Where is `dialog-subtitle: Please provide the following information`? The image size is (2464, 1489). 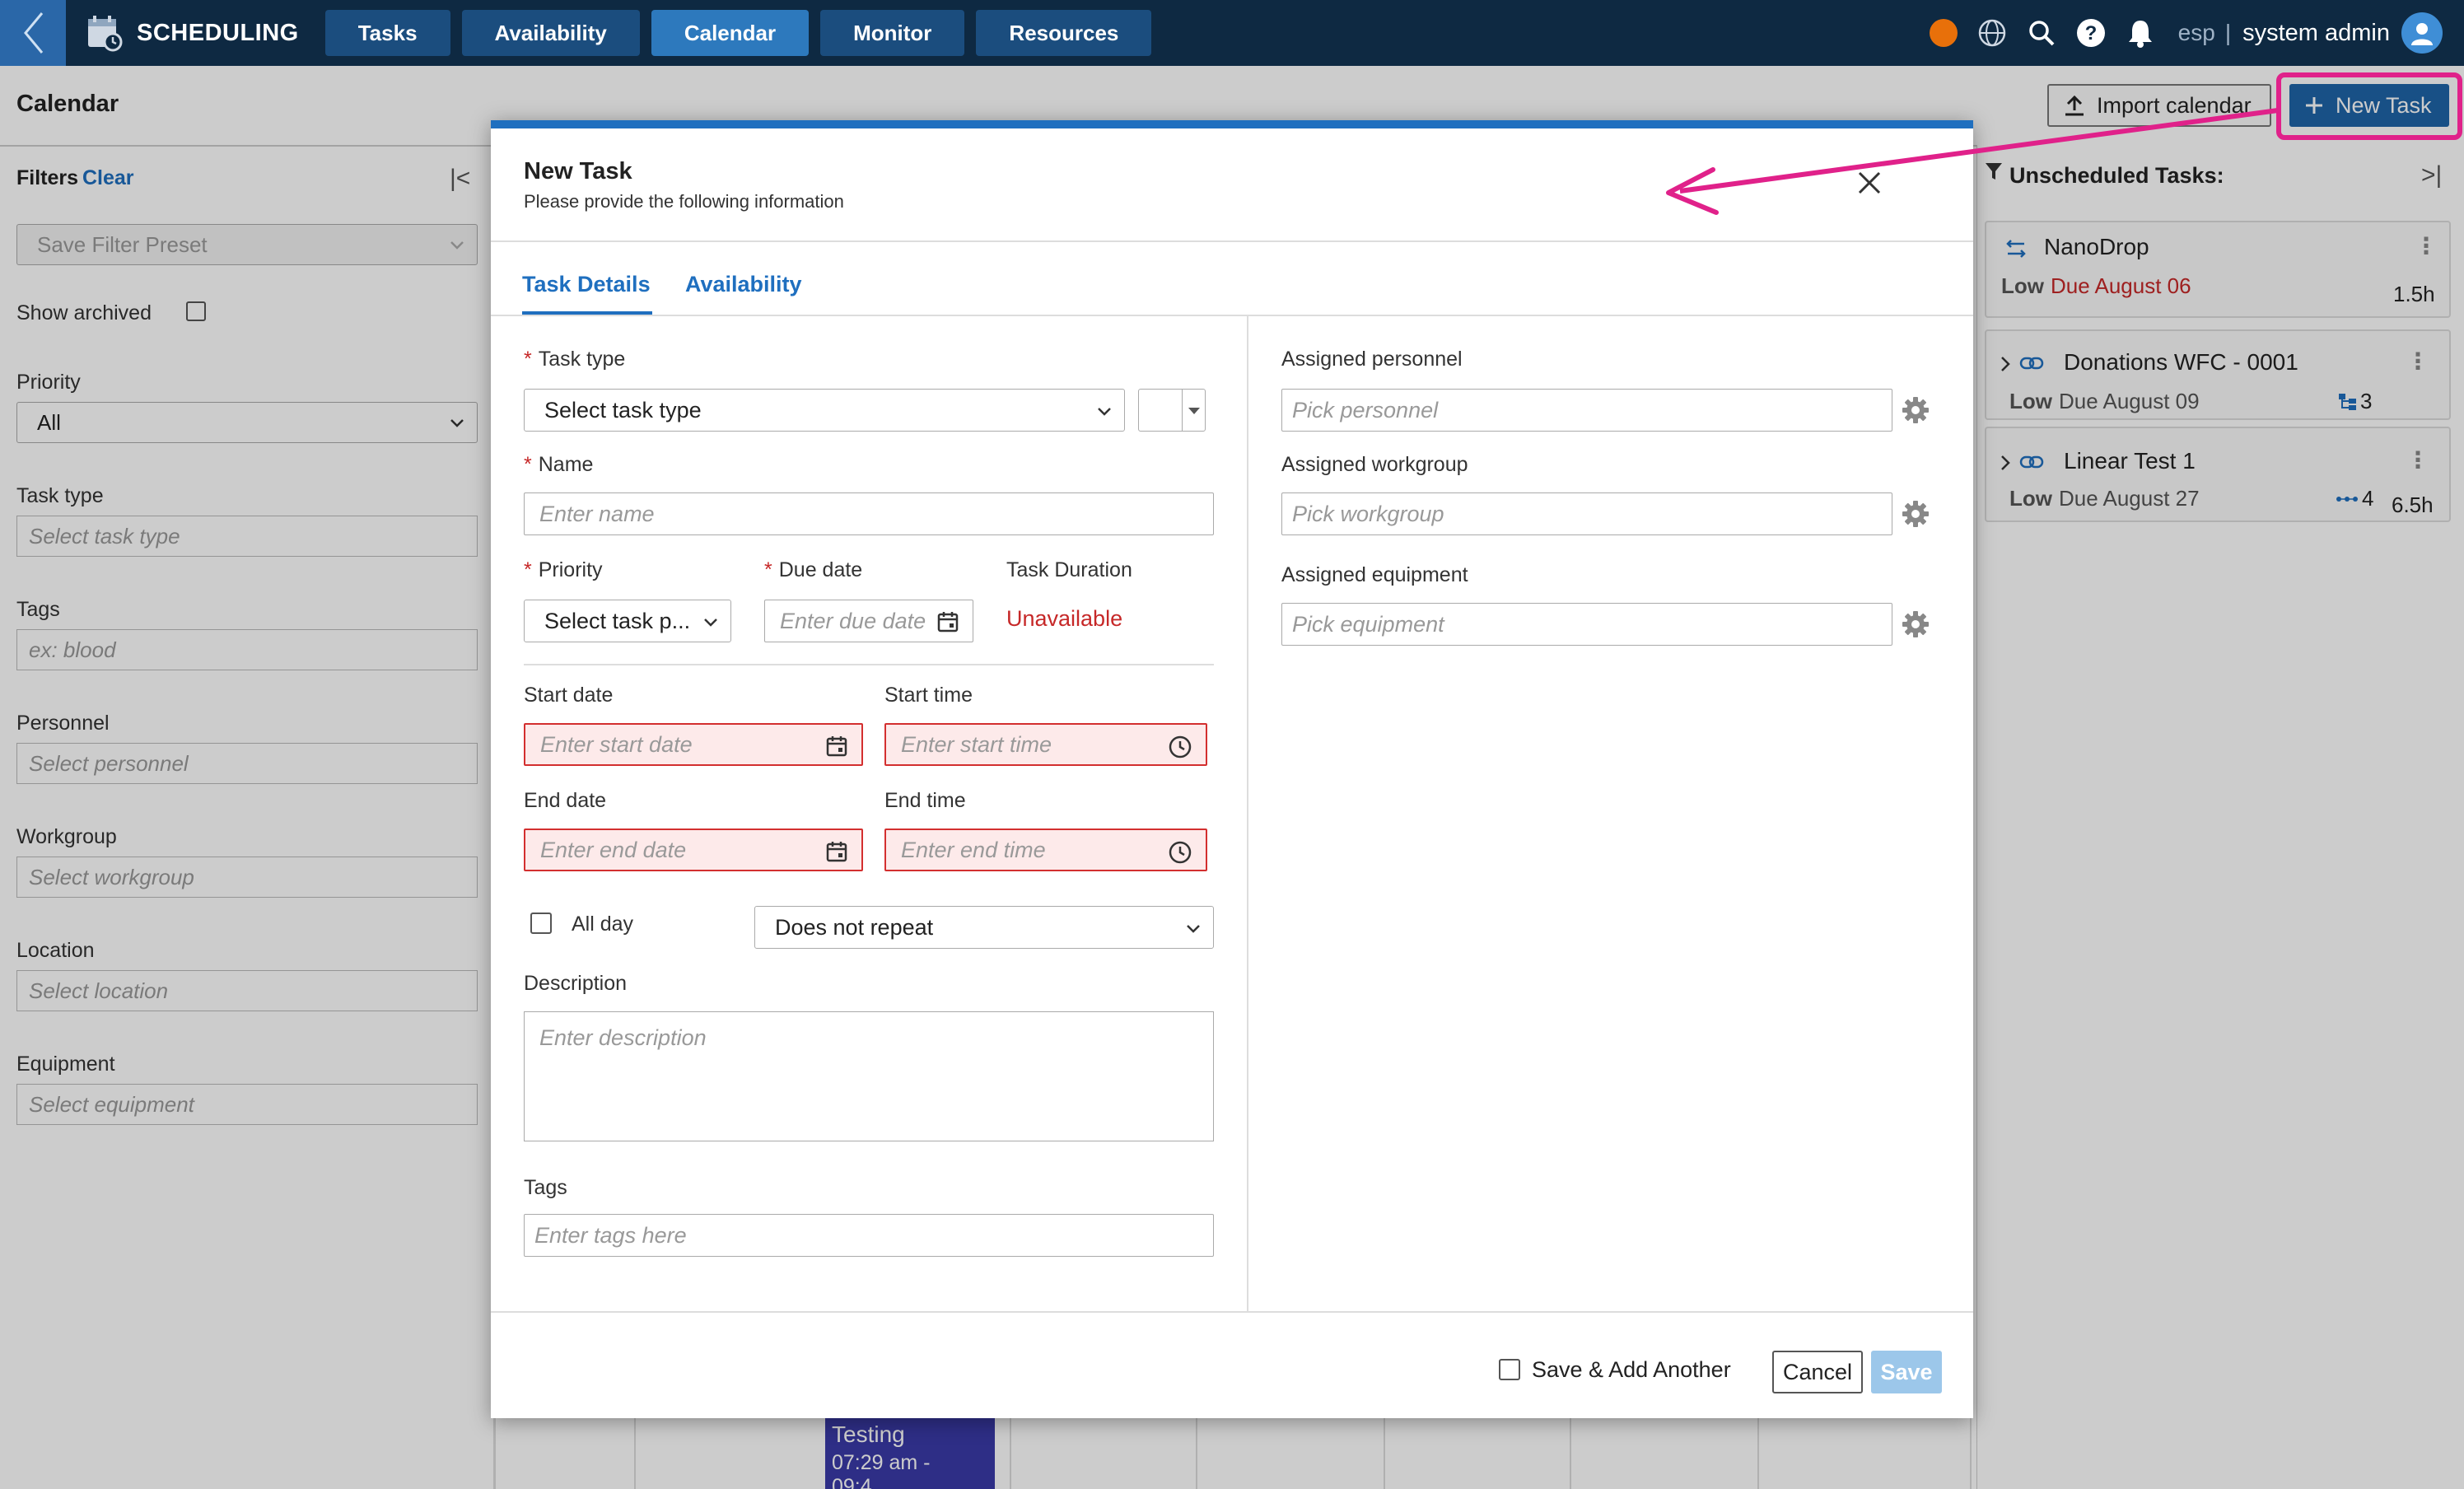 dialog-subtitle: Please provide the following information is located at coordinates (684, 201).